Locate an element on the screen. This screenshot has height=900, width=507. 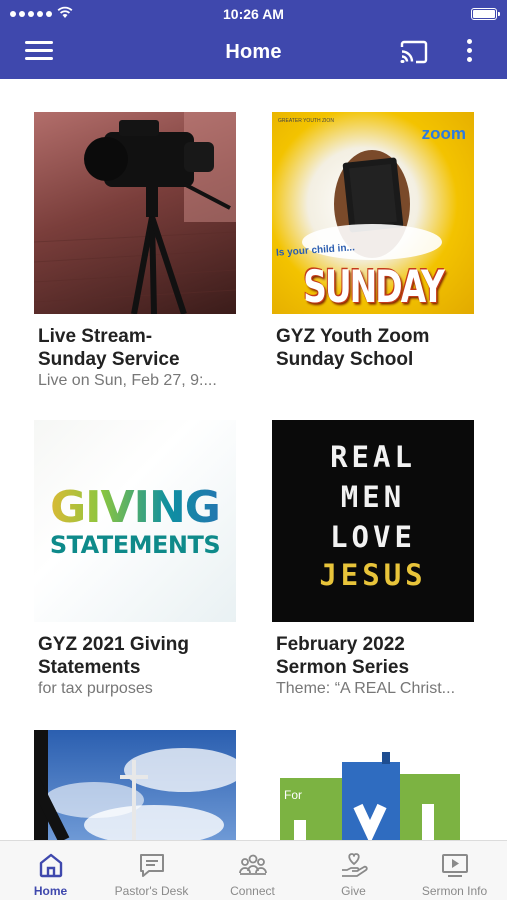
video-play-icon is located at coordinates (455, 865).